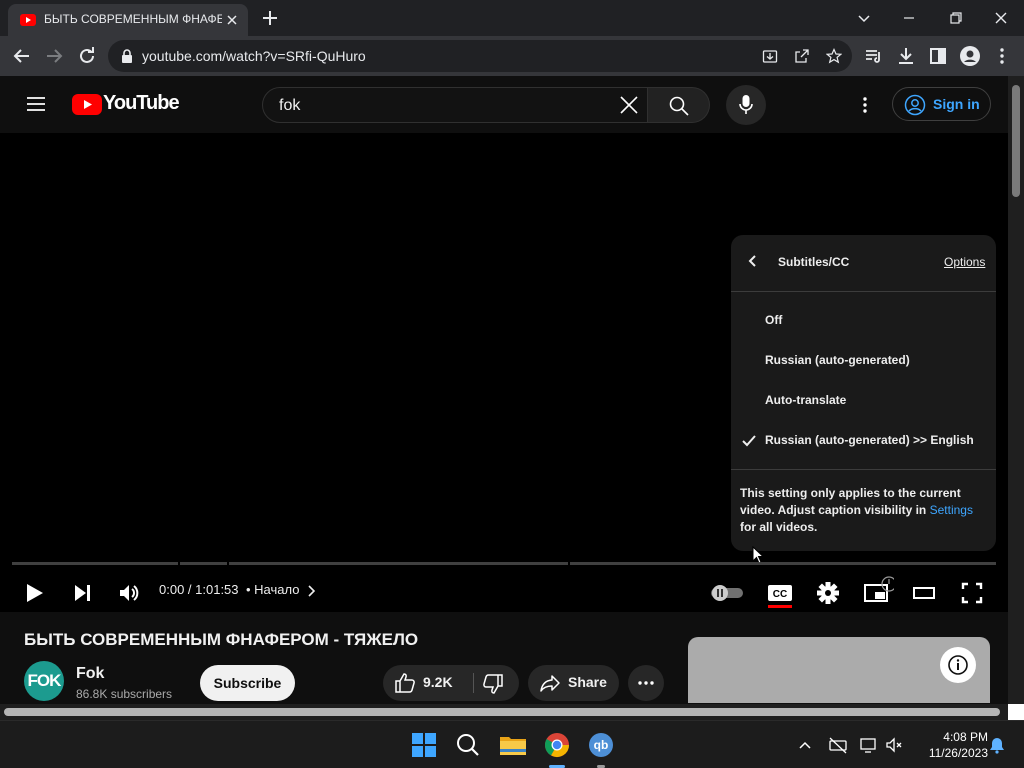 This screenshot has height=768, width=1024. What do you see at coordinates (894, 745) in the screenshot?
I see `volume-muted-icon` at bounding box center [894, 745].